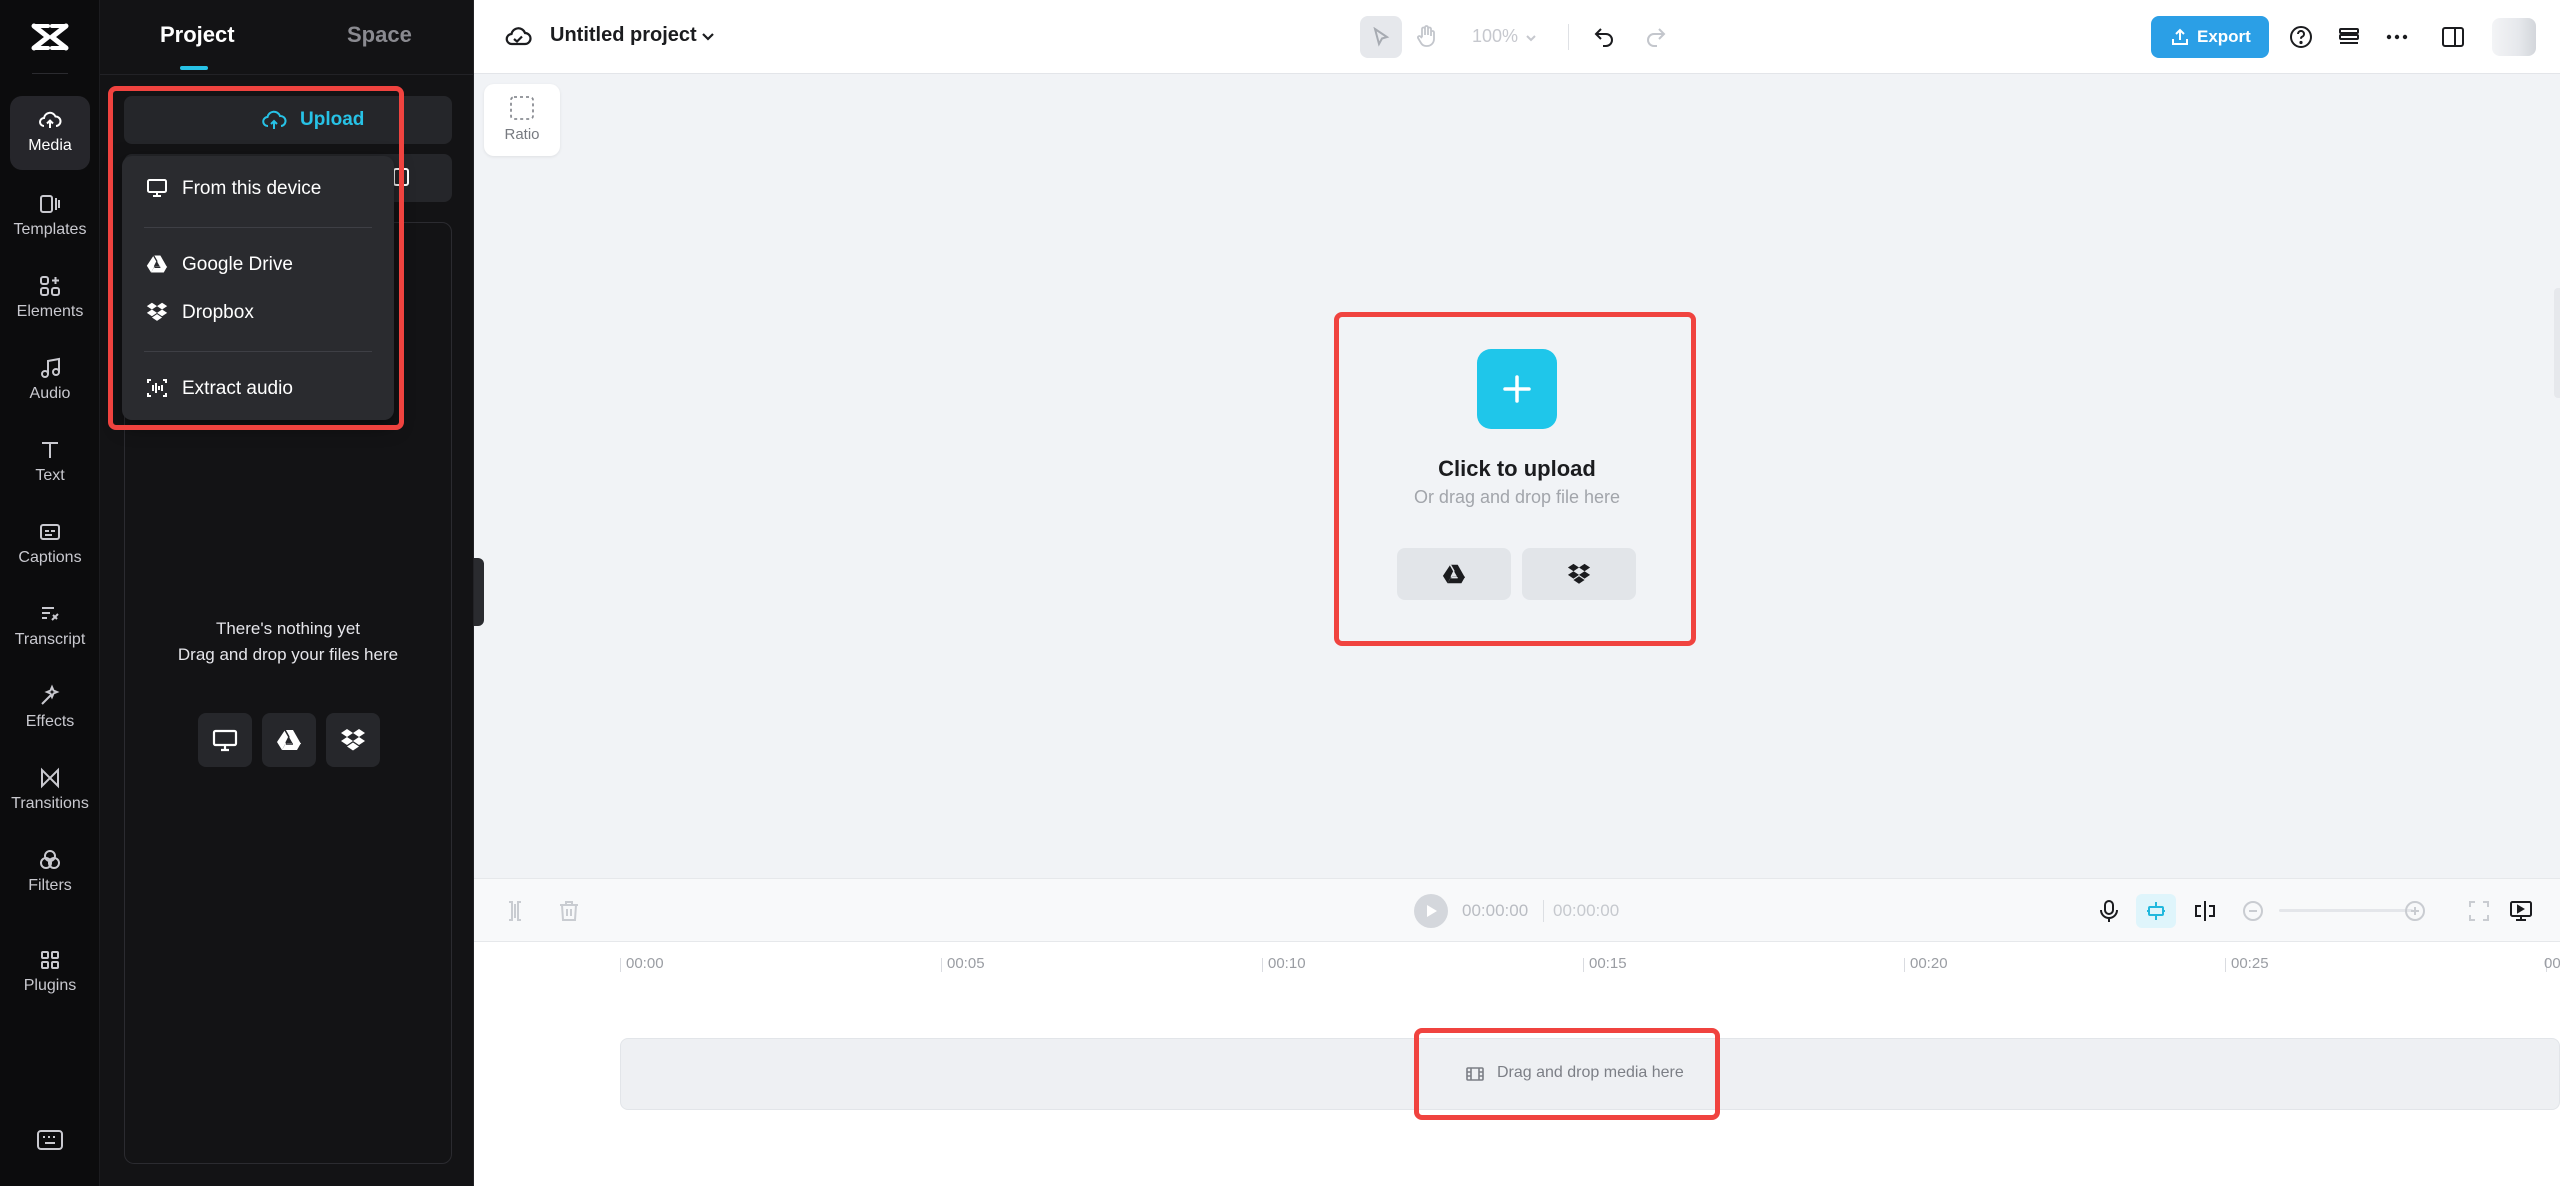  Describe the element at coordinates (50, 545) in the screenshot. I see `sidebar-item-captions: Captions` at that location.